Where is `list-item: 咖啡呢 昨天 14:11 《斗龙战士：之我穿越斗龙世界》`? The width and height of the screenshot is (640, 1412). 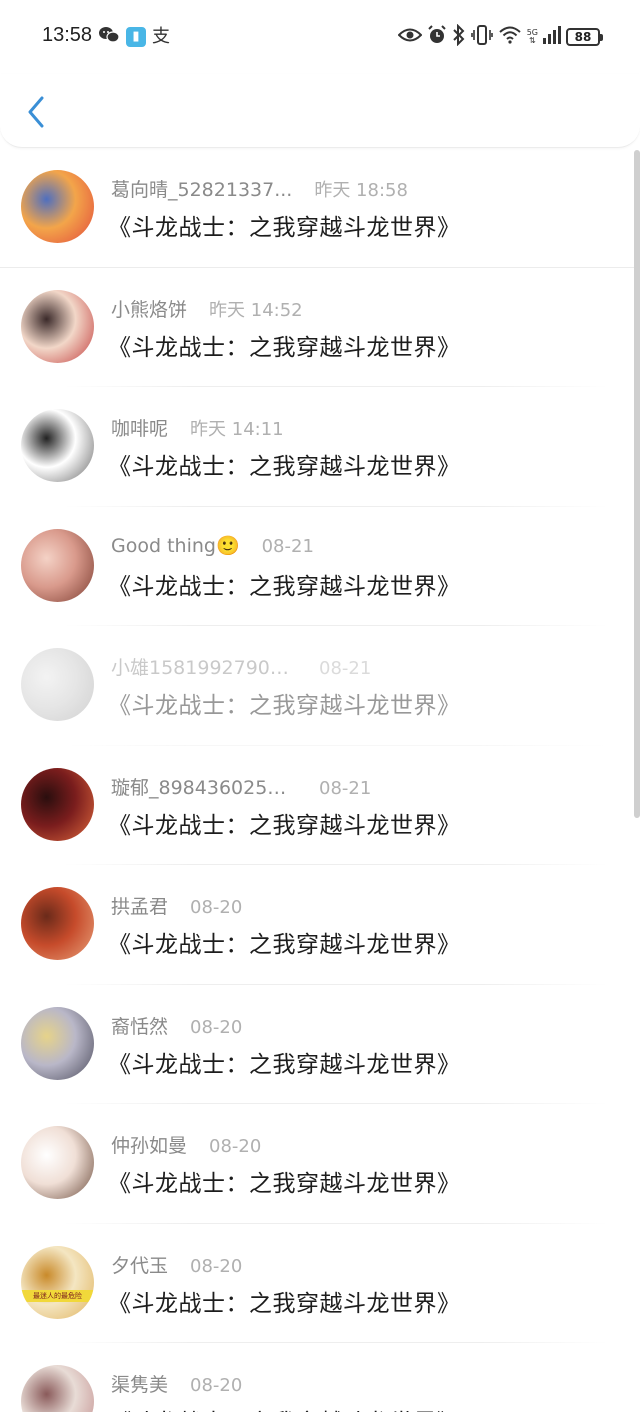 list-item: 咖啡呢 昨天 14:11 《斗龙战士：之我穿越斗龙世界》 is located at coordinates (320, 447).